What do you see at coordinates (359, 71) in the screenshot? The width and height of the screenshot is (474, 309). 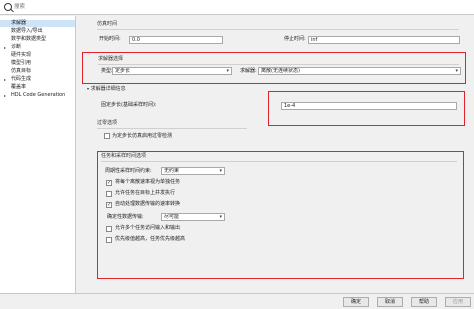 I see `solver-dropdown: 离散(无连续状态)` at bounding box center [359, 71].